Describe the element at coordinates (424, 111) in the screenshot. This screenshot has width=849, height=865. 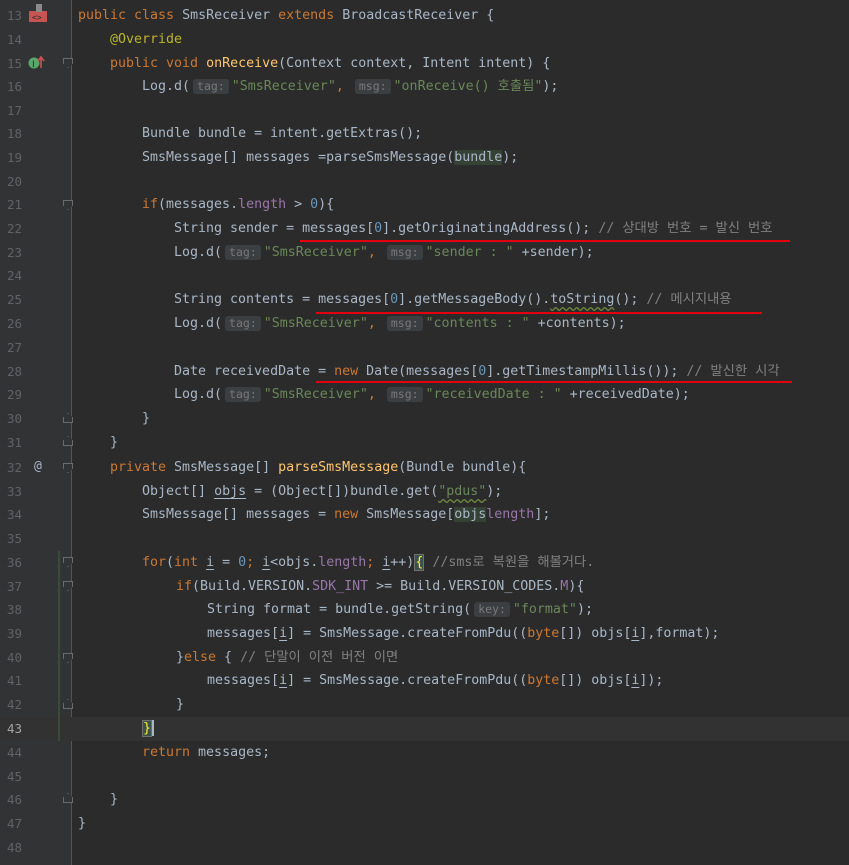
I see `code-line: 17` at that location.